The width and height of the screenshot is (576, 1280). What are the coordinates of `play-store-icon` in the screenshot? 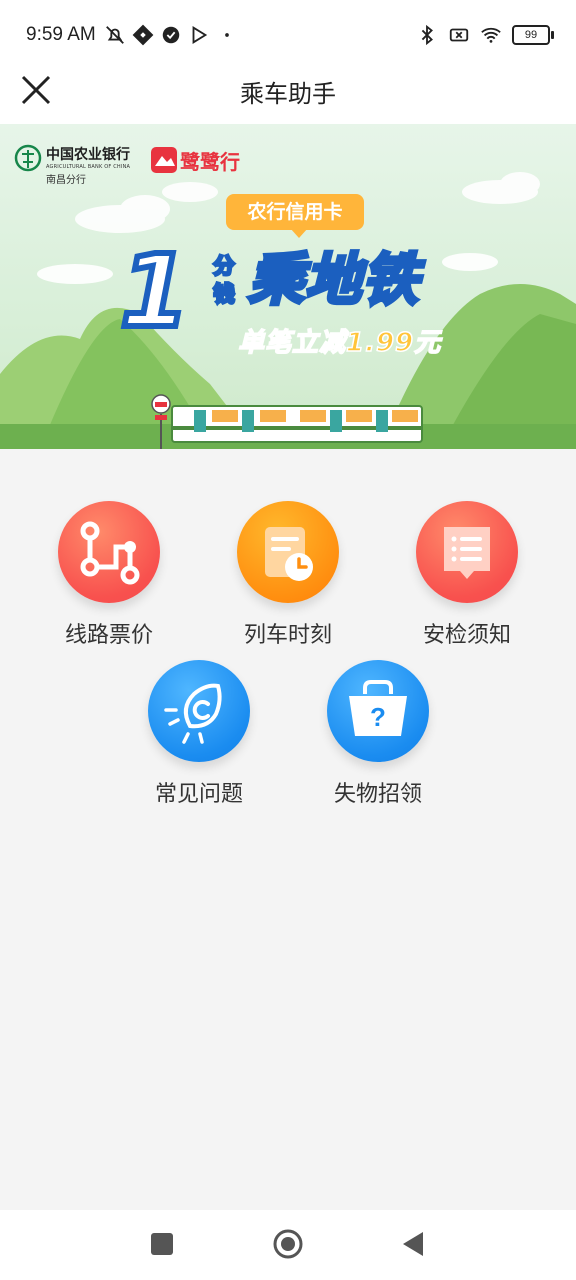 It's located at (200, 35).